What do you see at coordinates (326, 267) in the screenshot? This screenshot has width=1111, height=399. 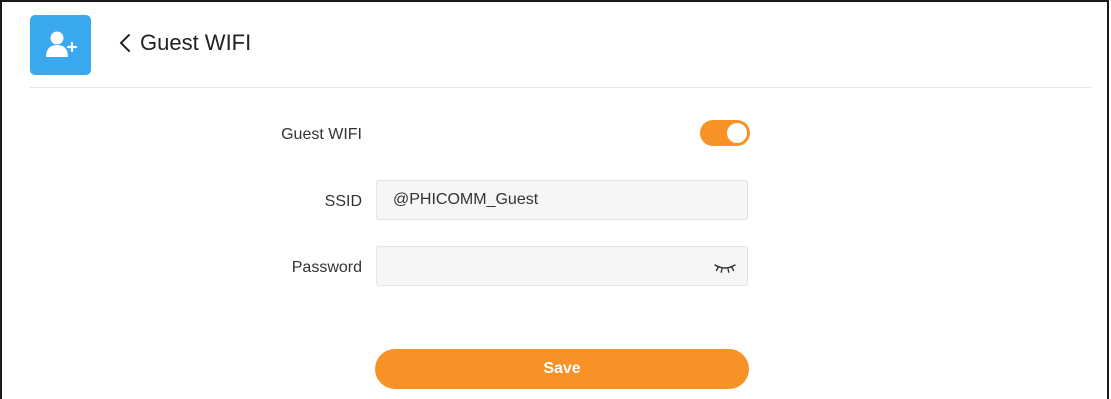 I see `password-label: Password` at bounding box center [326, 267].